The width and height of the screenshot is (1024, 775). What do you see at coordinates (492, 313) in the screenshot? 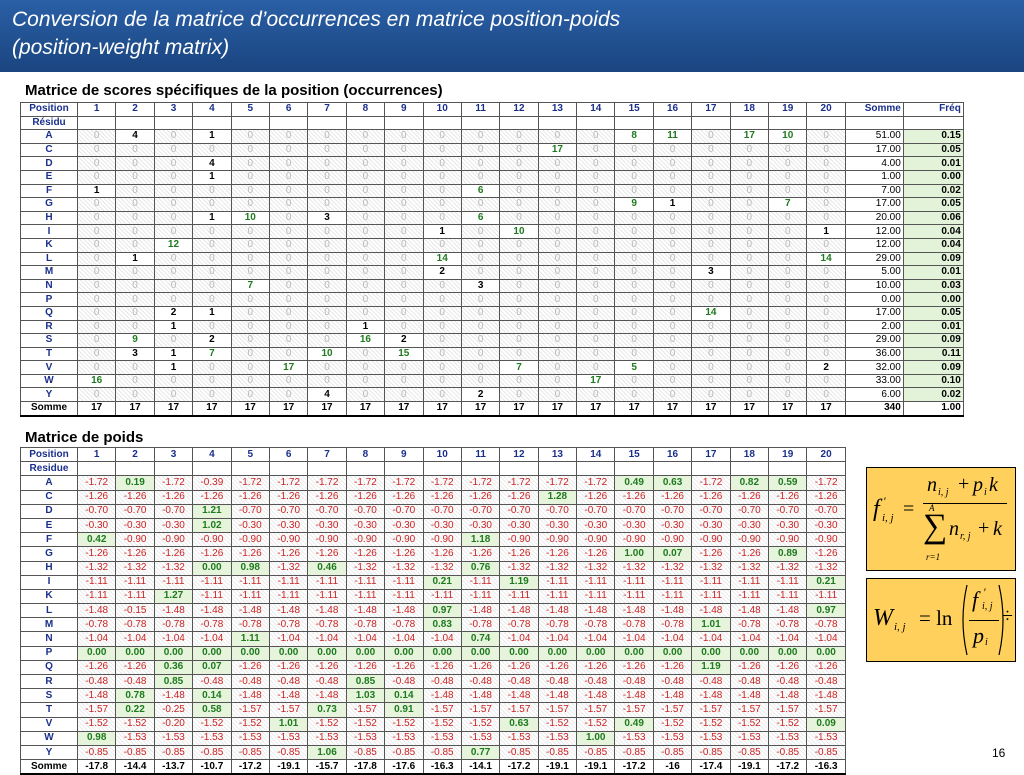
I see `occ-row: Q 0 0 2 1 0 0 0 0 0 0 0 0 0 0 0 0 14 0 0 0 17.00 0.05` at bounding box center [492, 313].